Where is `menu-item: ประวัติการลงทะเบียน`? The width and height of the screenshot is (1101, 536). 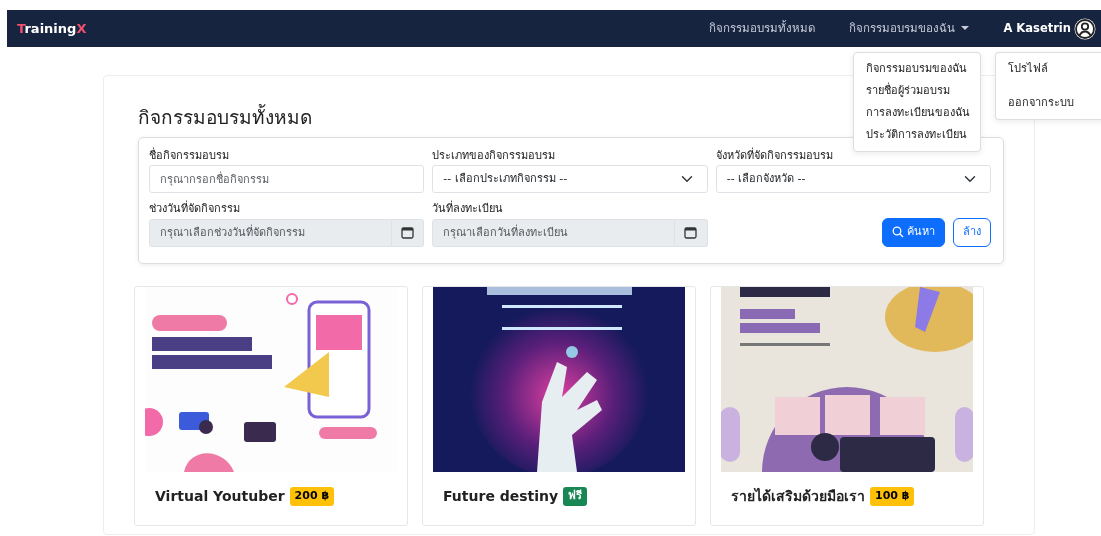 menu-item: ประวัติการลงทะเบียน is located at coordinates (917, 135).